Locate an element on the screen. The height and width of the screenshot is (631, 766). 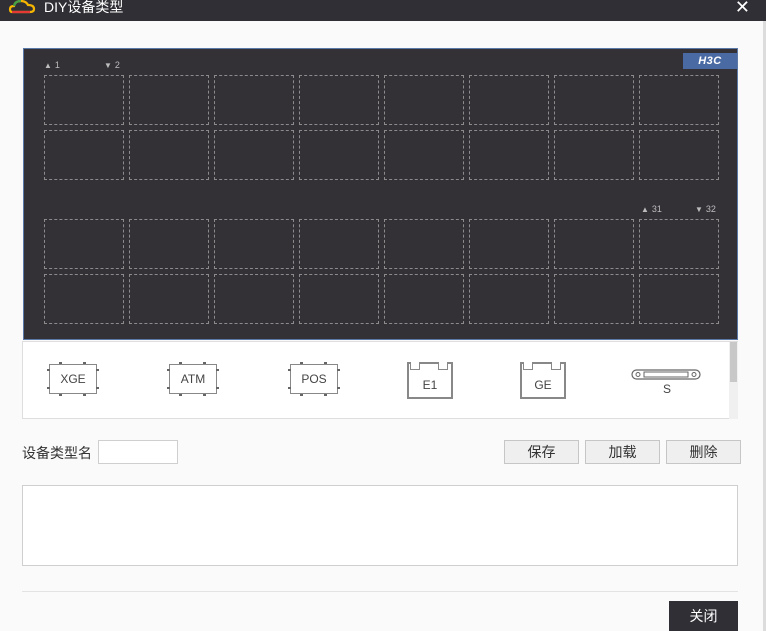
serial-port-icon is located at coordinates (666, 374).